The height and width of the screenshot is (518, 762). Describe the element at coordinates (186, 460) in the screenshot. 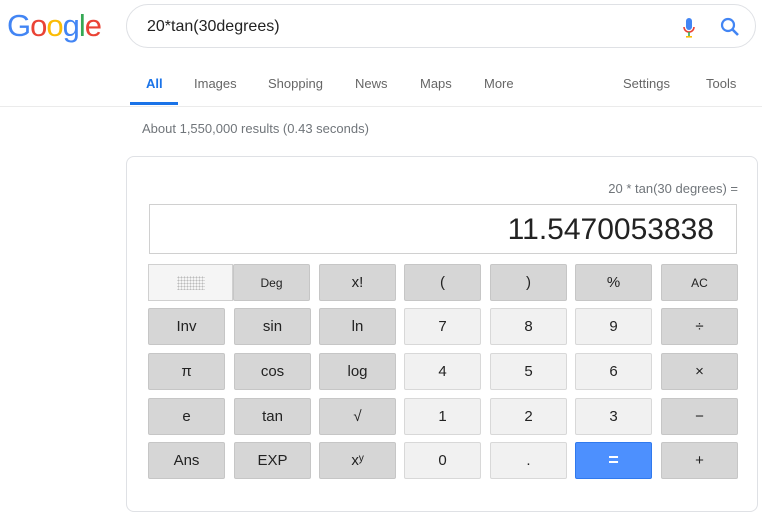

I see `ans-button: Ans` at that location.